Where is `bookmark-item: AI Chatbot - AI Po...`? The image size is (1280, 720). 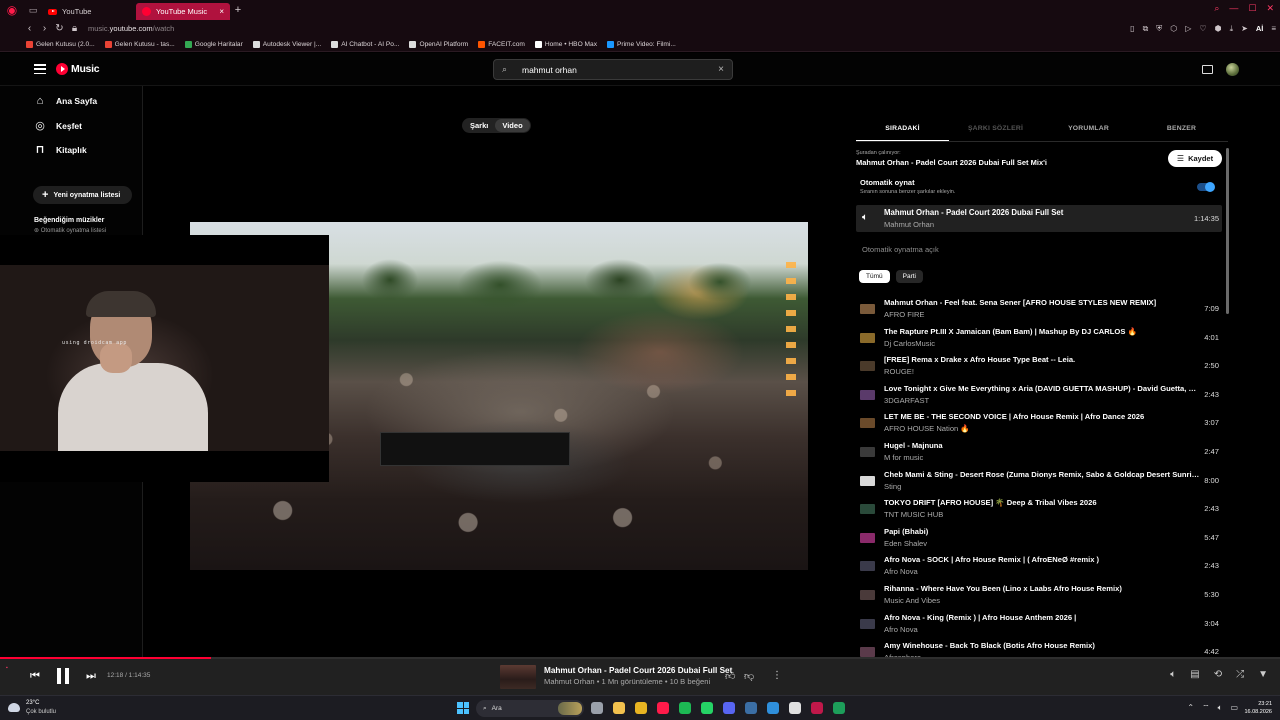 bookmark-item: AI Chatbot - AI Po... is located at coordinates (365, 44).